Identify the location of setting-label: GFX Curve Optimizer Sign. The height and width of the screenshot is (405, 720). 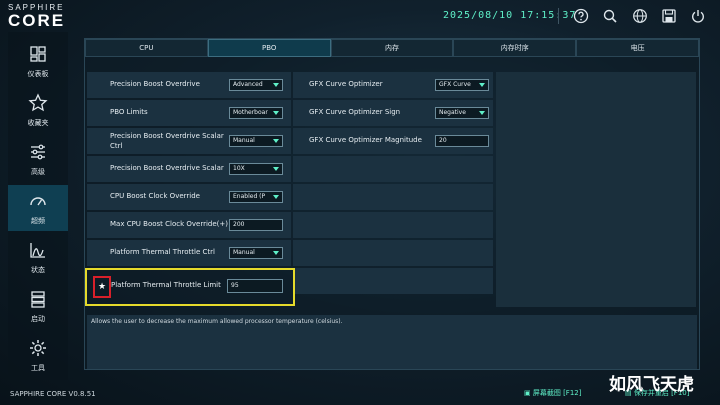
(355, 112).